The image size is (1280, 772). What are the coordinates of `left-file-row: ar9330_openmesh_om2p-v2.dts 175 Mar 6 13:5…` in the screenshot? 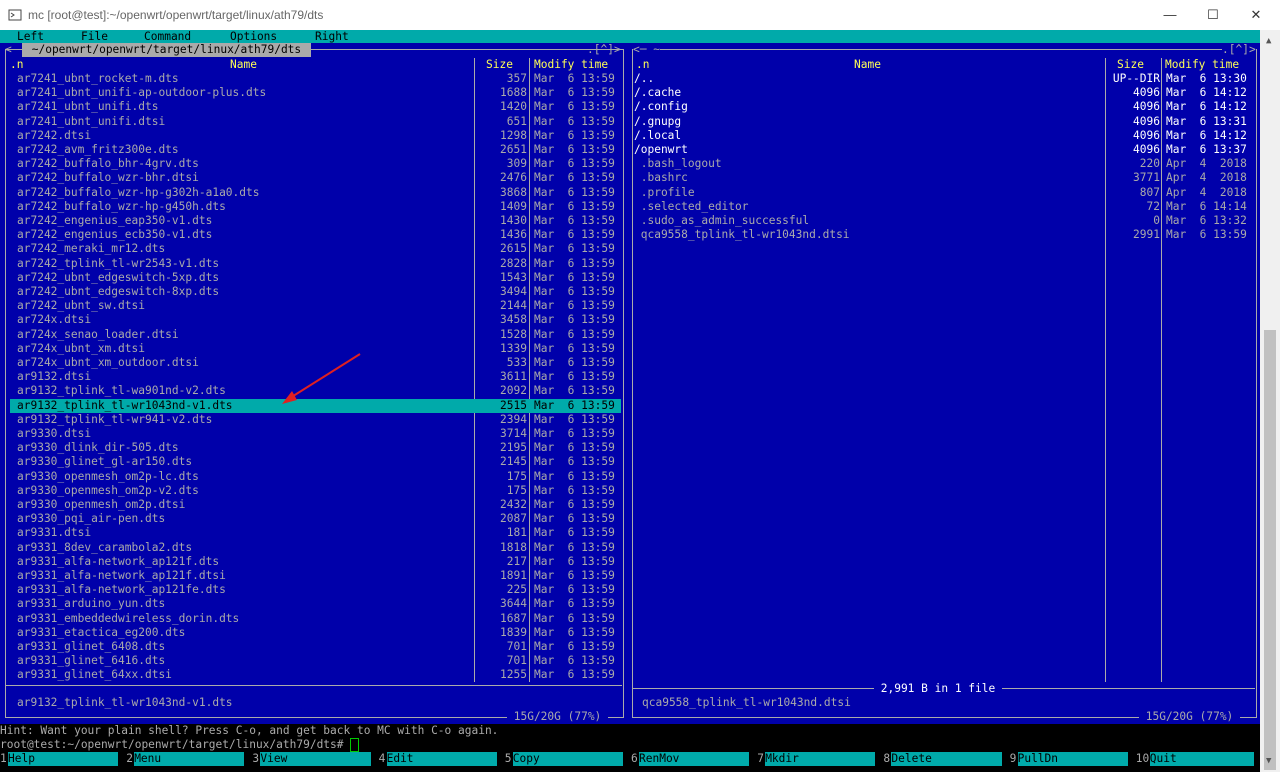 It's located at (315, 491).